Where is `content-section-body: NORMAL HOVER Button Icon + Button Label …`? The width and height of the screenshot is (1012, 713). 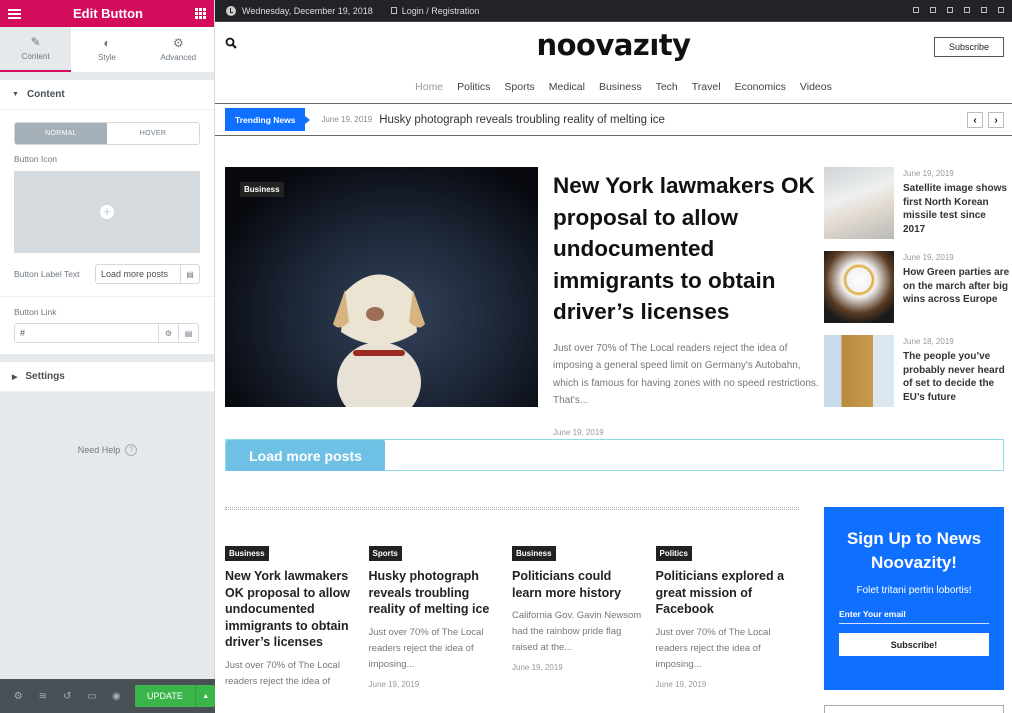
content-section-body: NORMAL HOVER Button Icon + Button Label … is located at coordinates (107, 203).